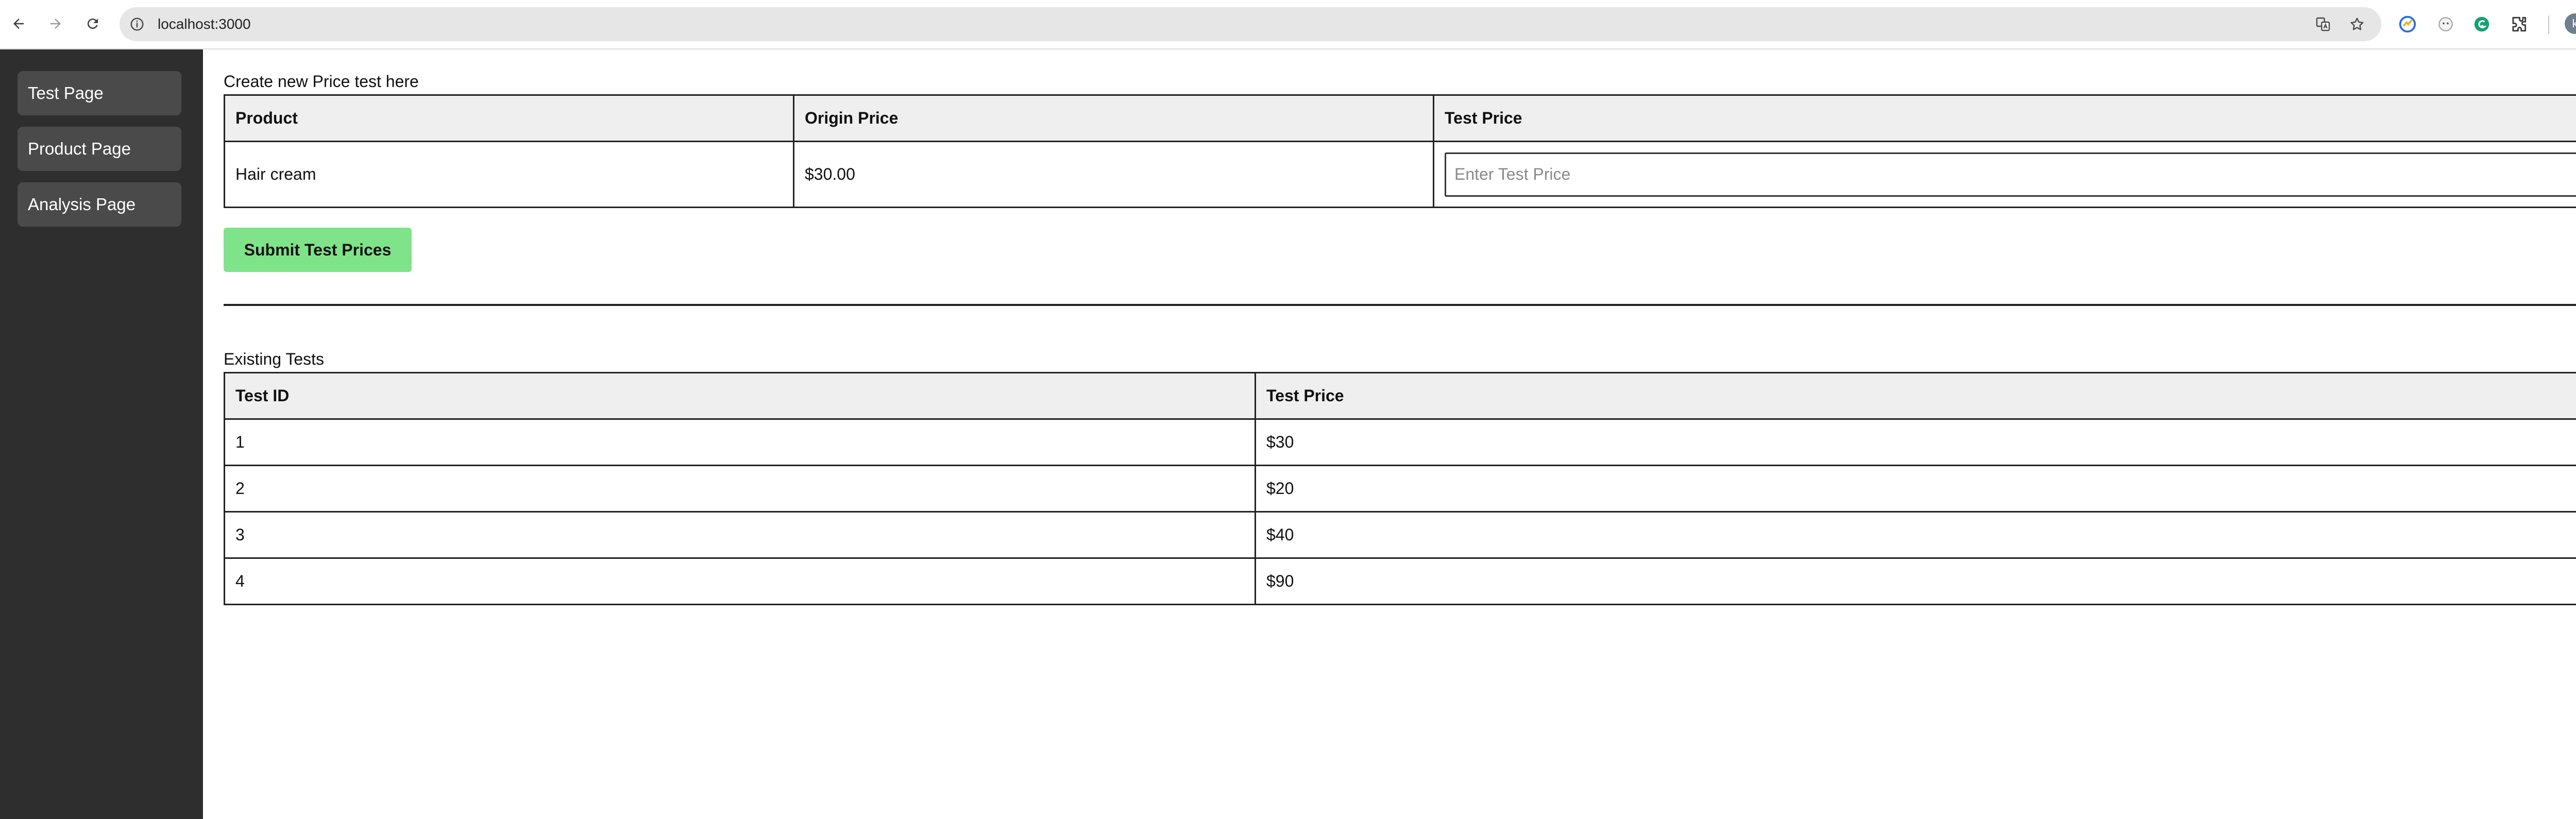 The image size is (2576, 819). Describe the element at coordinates (1915, 581) in the screenshot. I see `test-price-cell: $90` at that location.